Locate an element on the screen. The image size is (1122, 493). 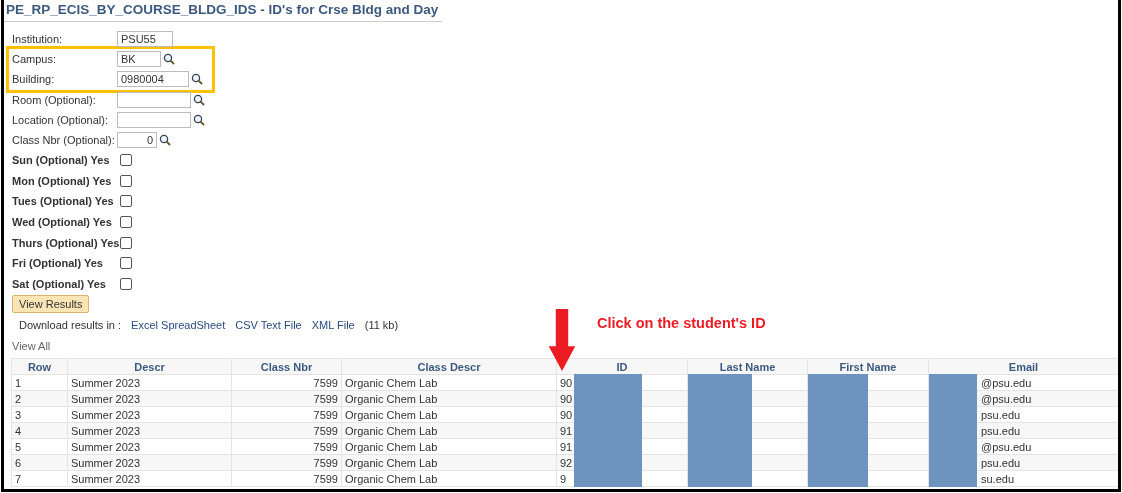
download-link: XML File is located at coordinates (333, 325).